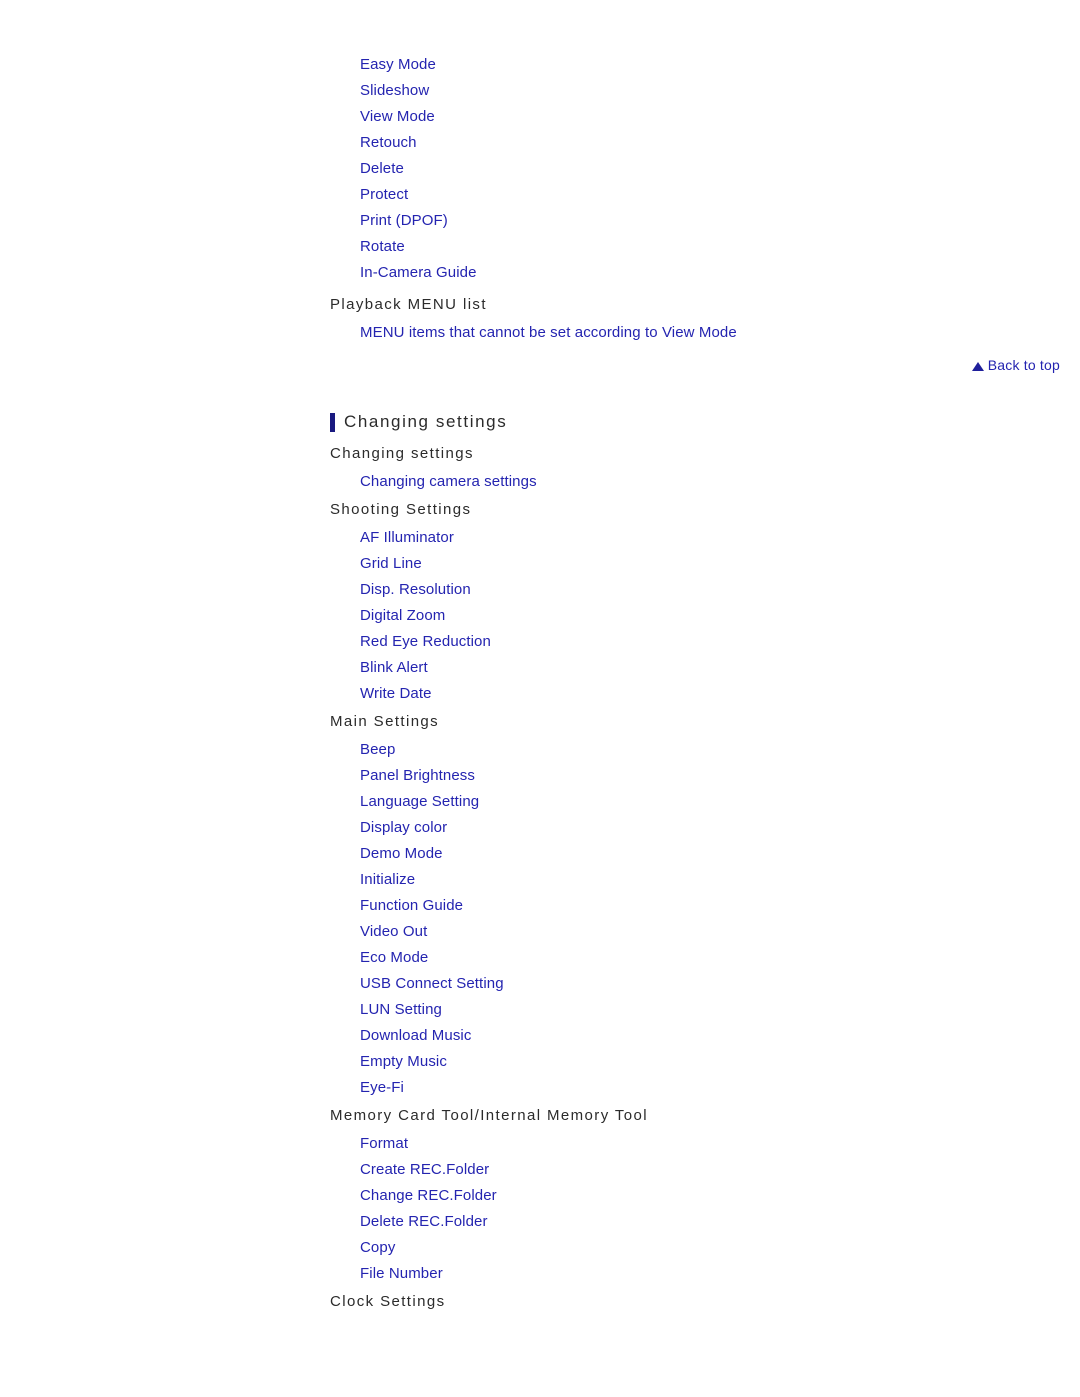 The height and width of the screenshot is (1397, 1080). I want to click on list-item: Delete, so click(680, 169).